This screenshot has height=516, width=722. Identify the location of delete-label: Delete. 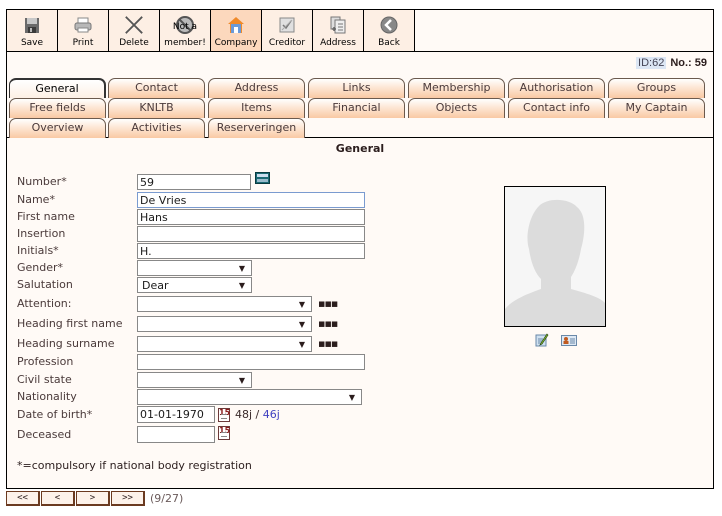
(134, 43).